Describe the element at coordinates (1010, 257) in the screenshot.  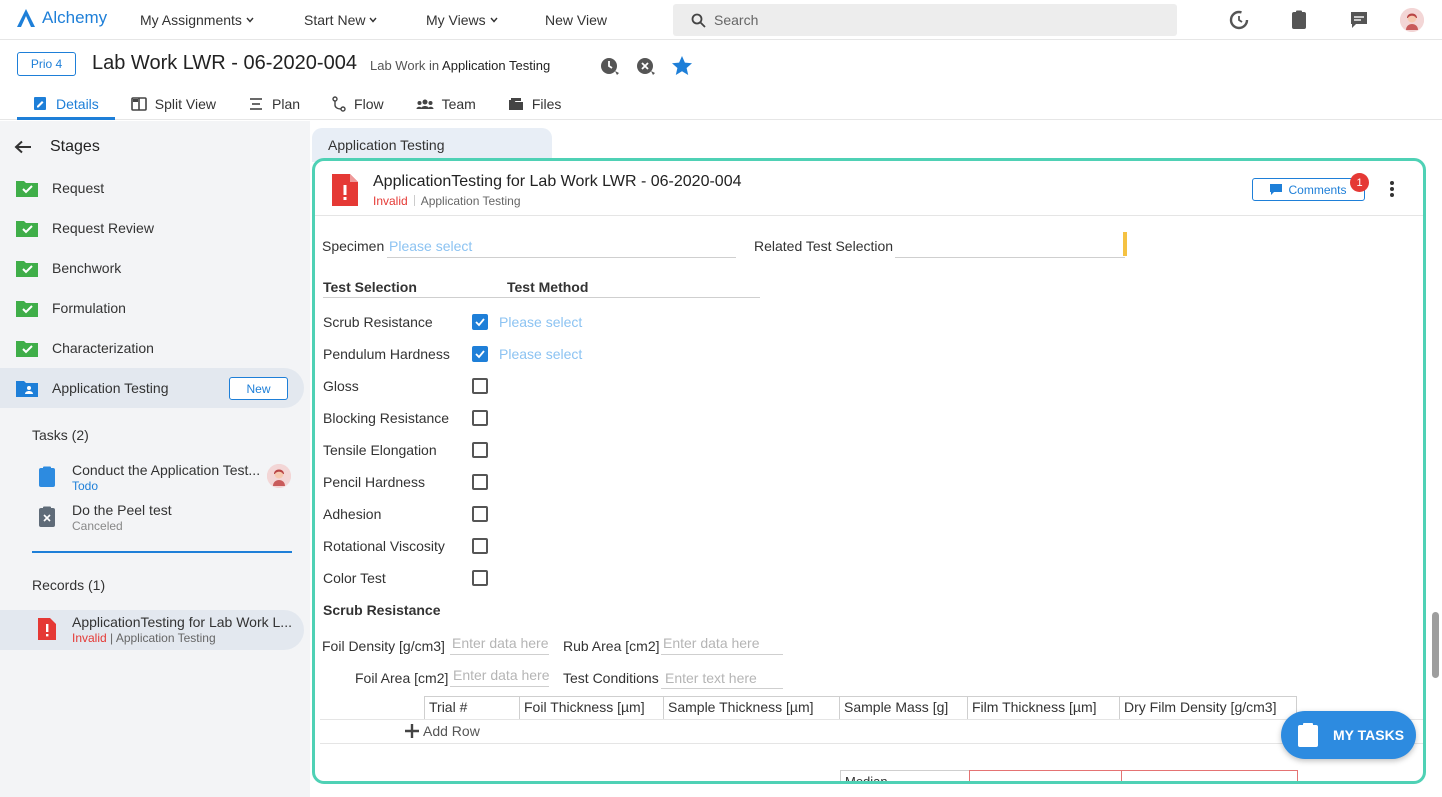
I see `related-test-selection-field` at that location.